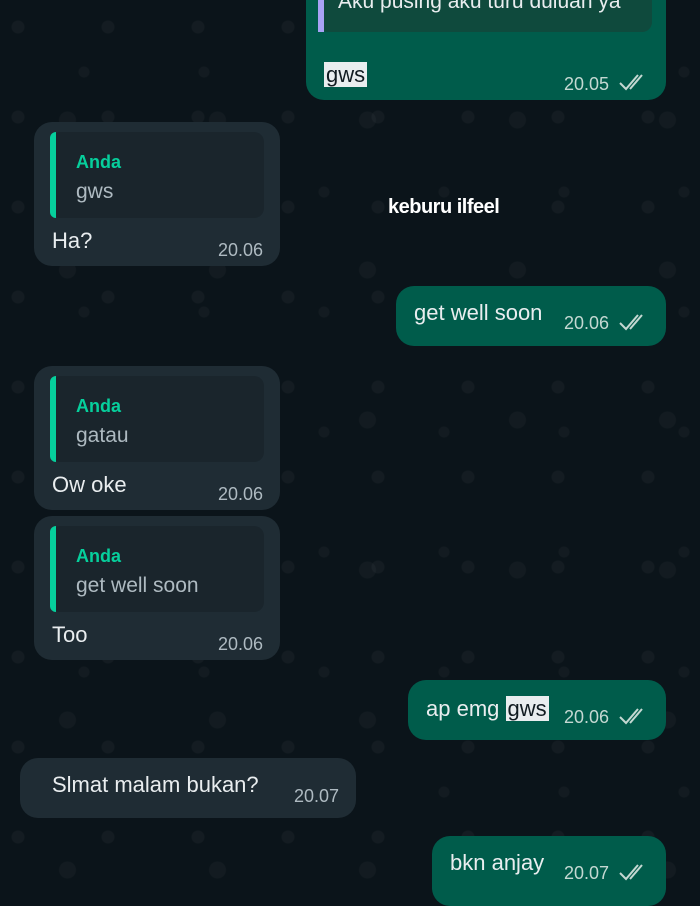 This screenshot has height=906, width=700. I want to click on message-incoming: Slmat malam bukan? 20.07, so click(188, 788).